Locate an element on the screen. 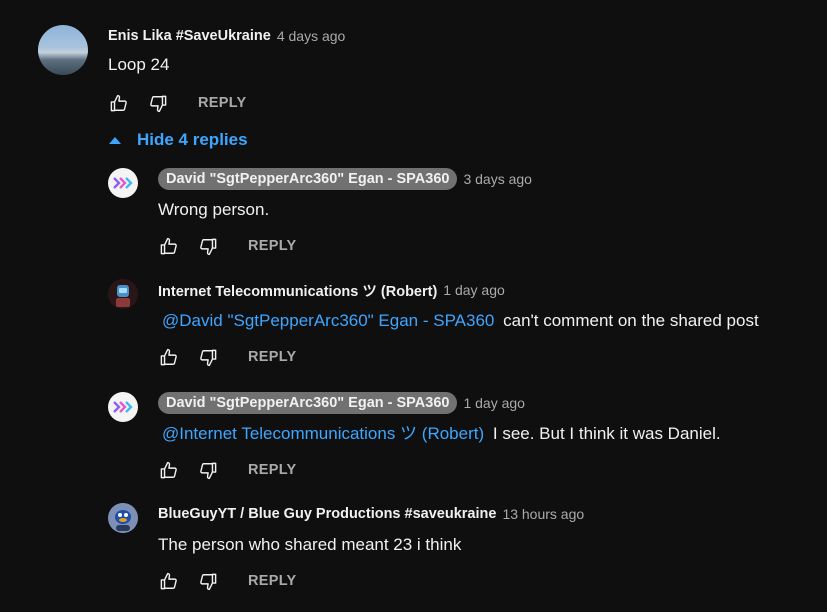 This screenshot has width=827, height=612. robot-avatar-icon is located at coordinates (123, 294).